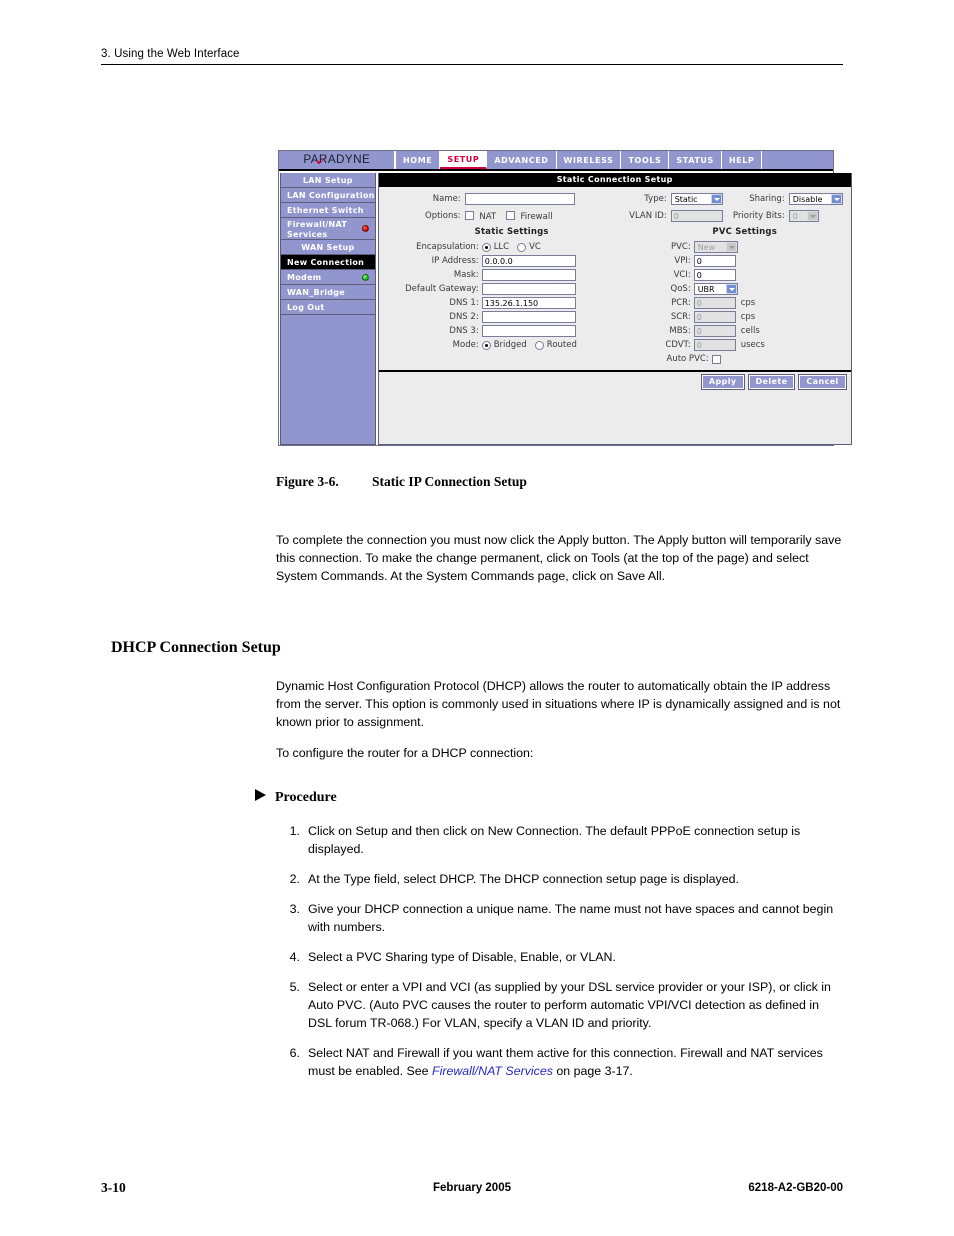  Describe the element at coordinates (714, 345) in the screenshot. I see `cdvt-input: 0` at that location.